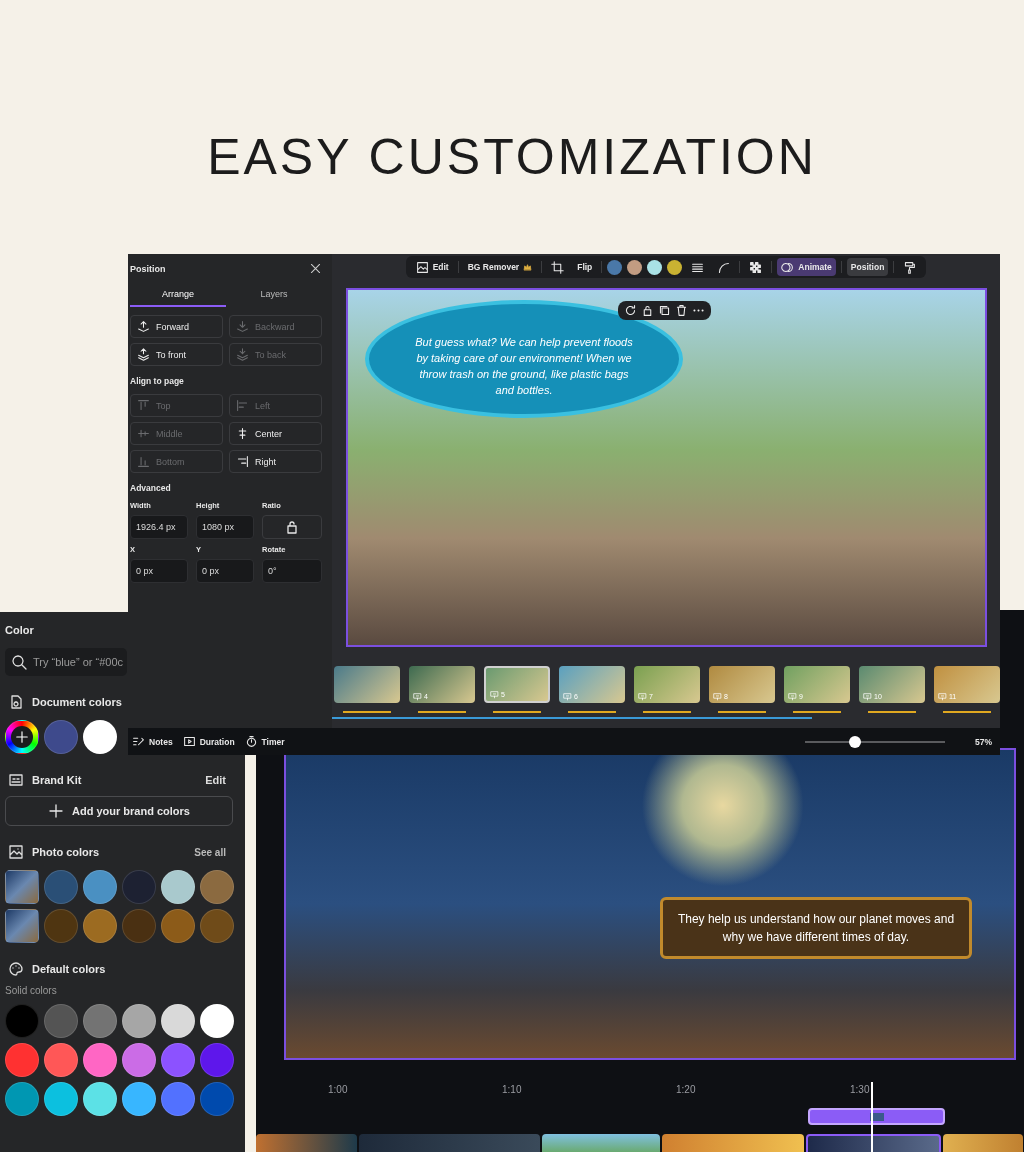 This screenshot has width=1024, height=1152. Describe the element at coordinates (816, 928) in the screenshot. I see `caption-text: They help us understand how our planet moves and why we have different times of day.` at that location.